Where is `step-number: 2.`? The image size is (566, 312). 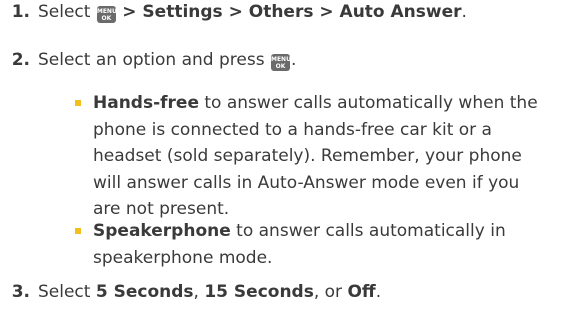 step-number: 2. is located at coordinates (20, 60).